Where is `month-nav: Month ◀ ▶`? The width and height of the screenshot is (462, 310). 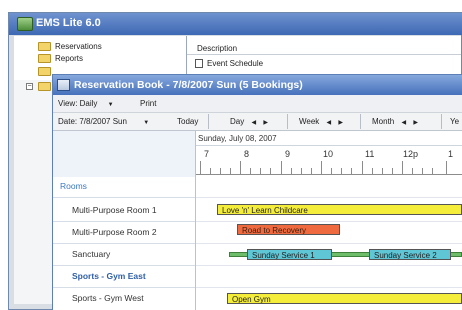
month-nav: Month ◀ ▶ is located at coordinates (395, 122).